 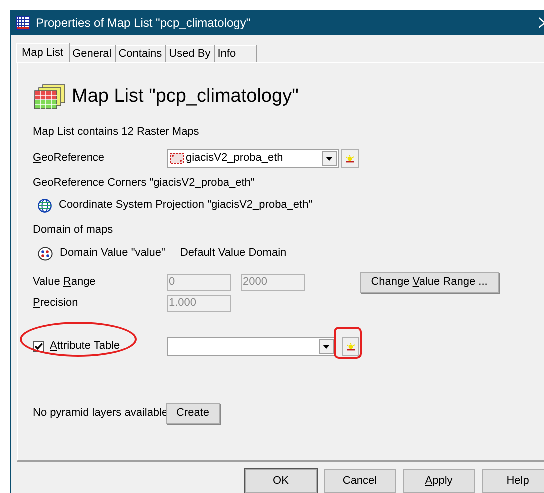 What do you see at coordinates (93, 53) in the screenshot?
I see `tab: General` at bounding box center [93, 53].